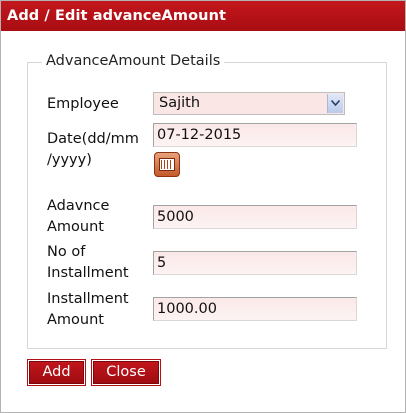 The height and width of the screenshot is (413, 406). I want to click on installments-label-line2: Installment, so click(88, 273).